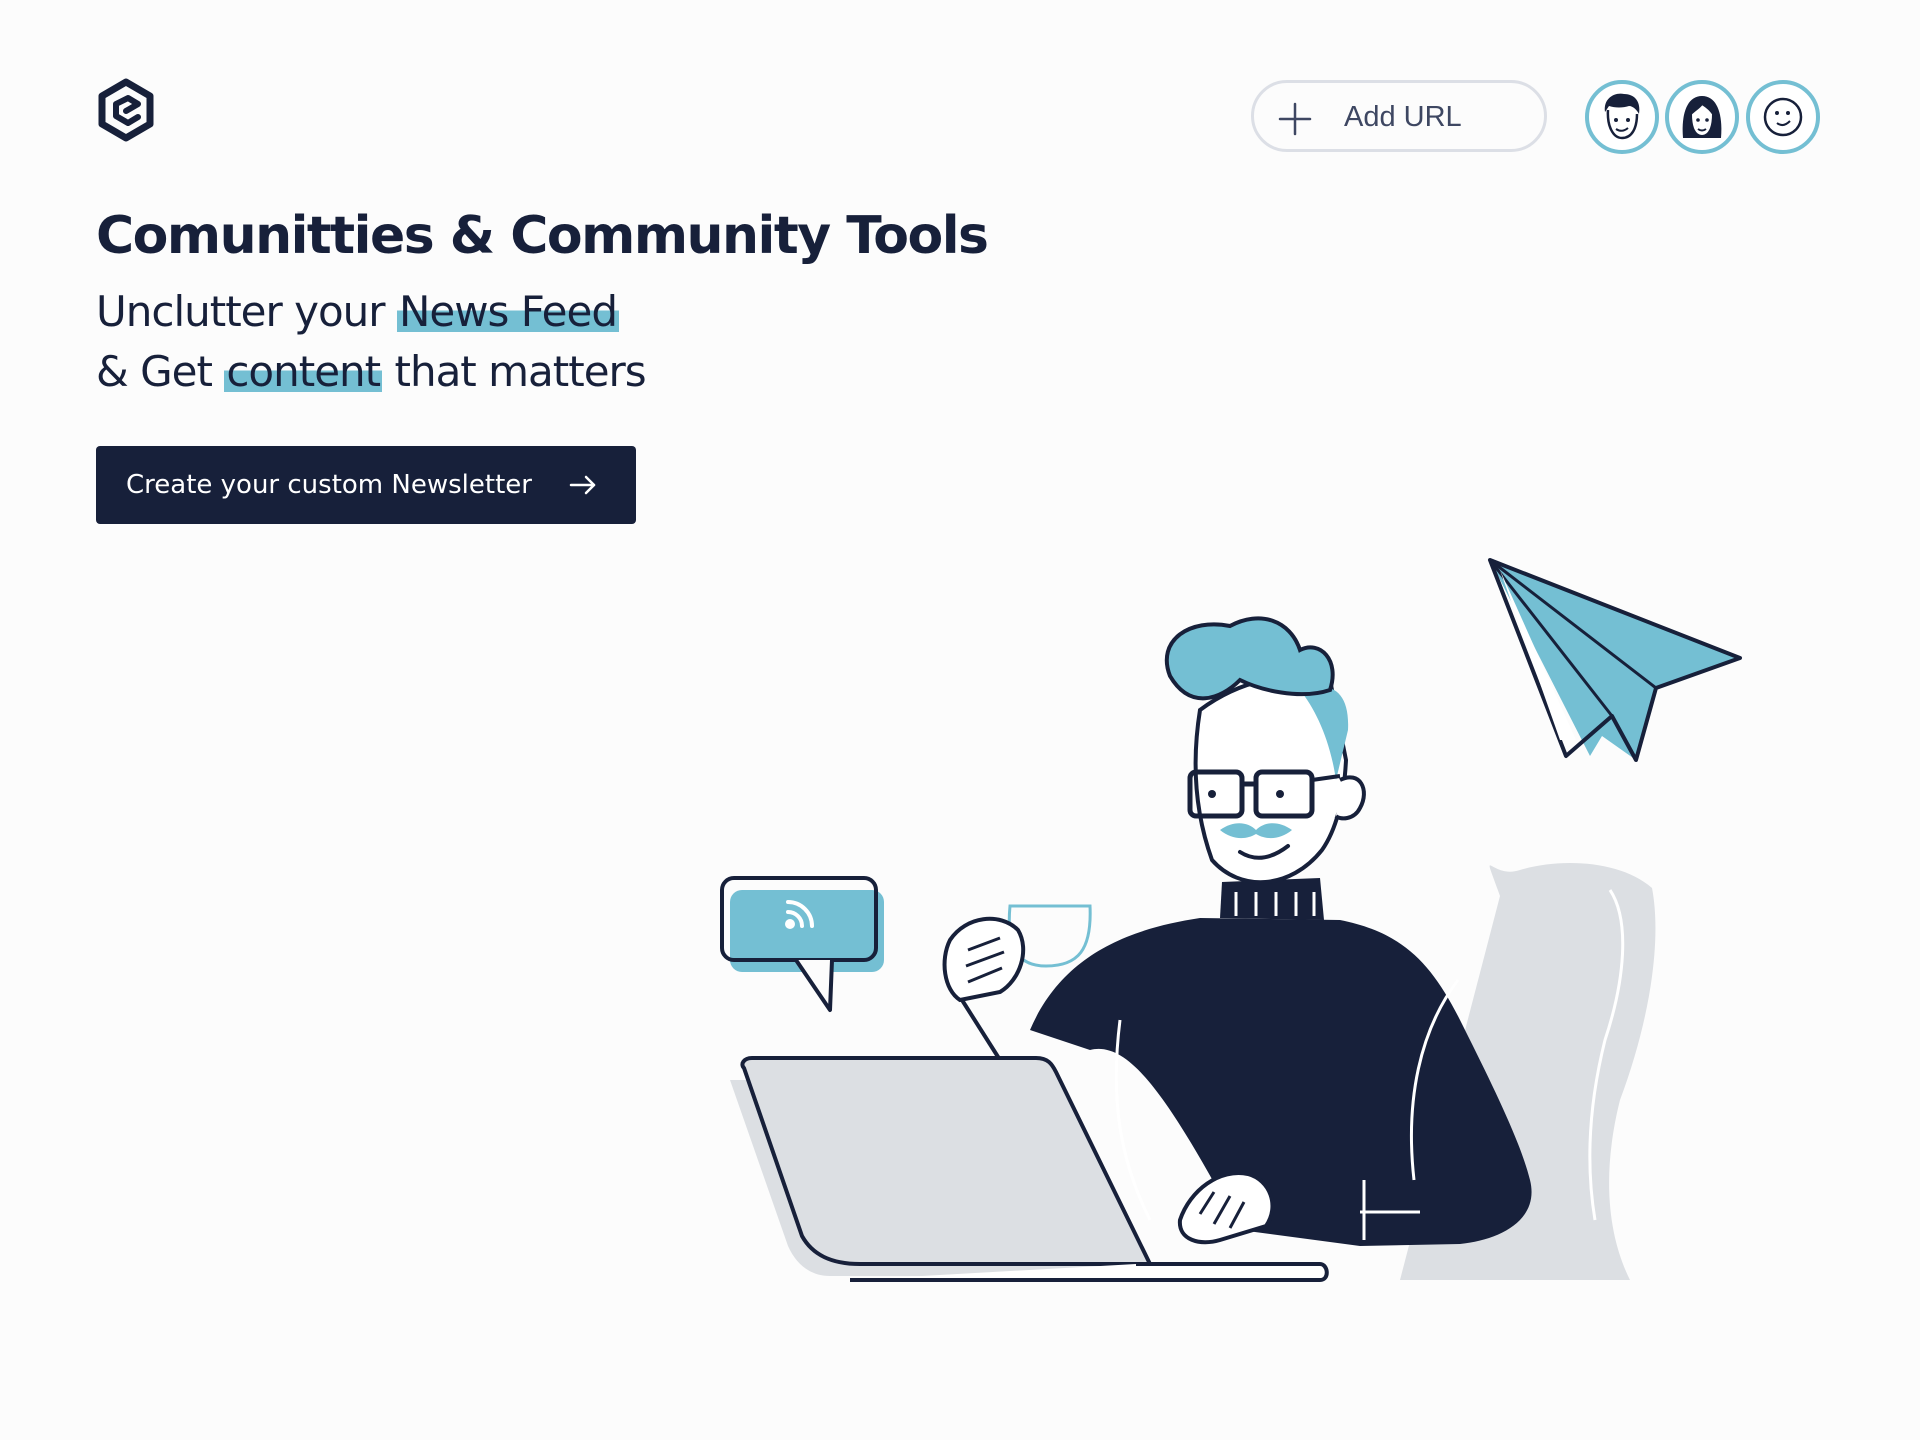  I want to click on arrow-right-icon, so click(582, 485).